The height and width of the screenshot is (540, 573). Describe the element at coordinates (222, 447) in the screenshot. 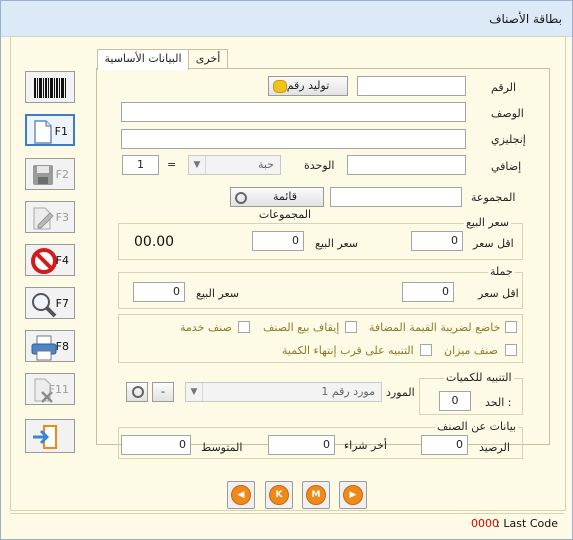

I see `average-label: المتوسط` at that location.